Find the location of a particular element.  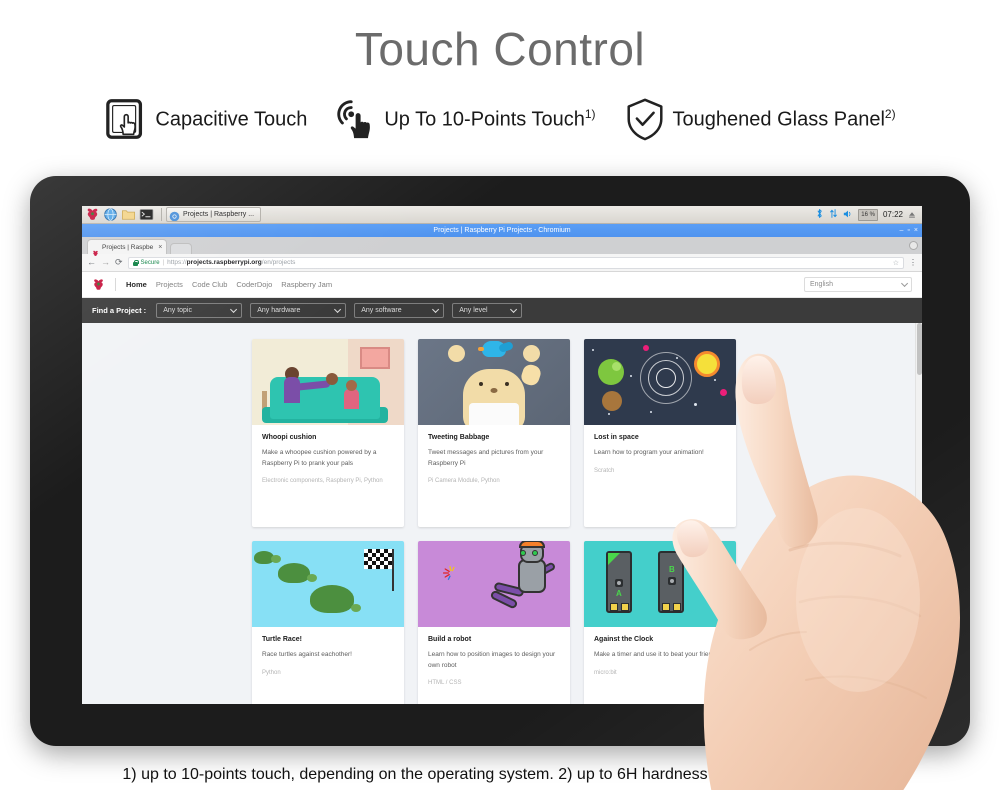

back-button: ← is located at coordinates (91, 262).